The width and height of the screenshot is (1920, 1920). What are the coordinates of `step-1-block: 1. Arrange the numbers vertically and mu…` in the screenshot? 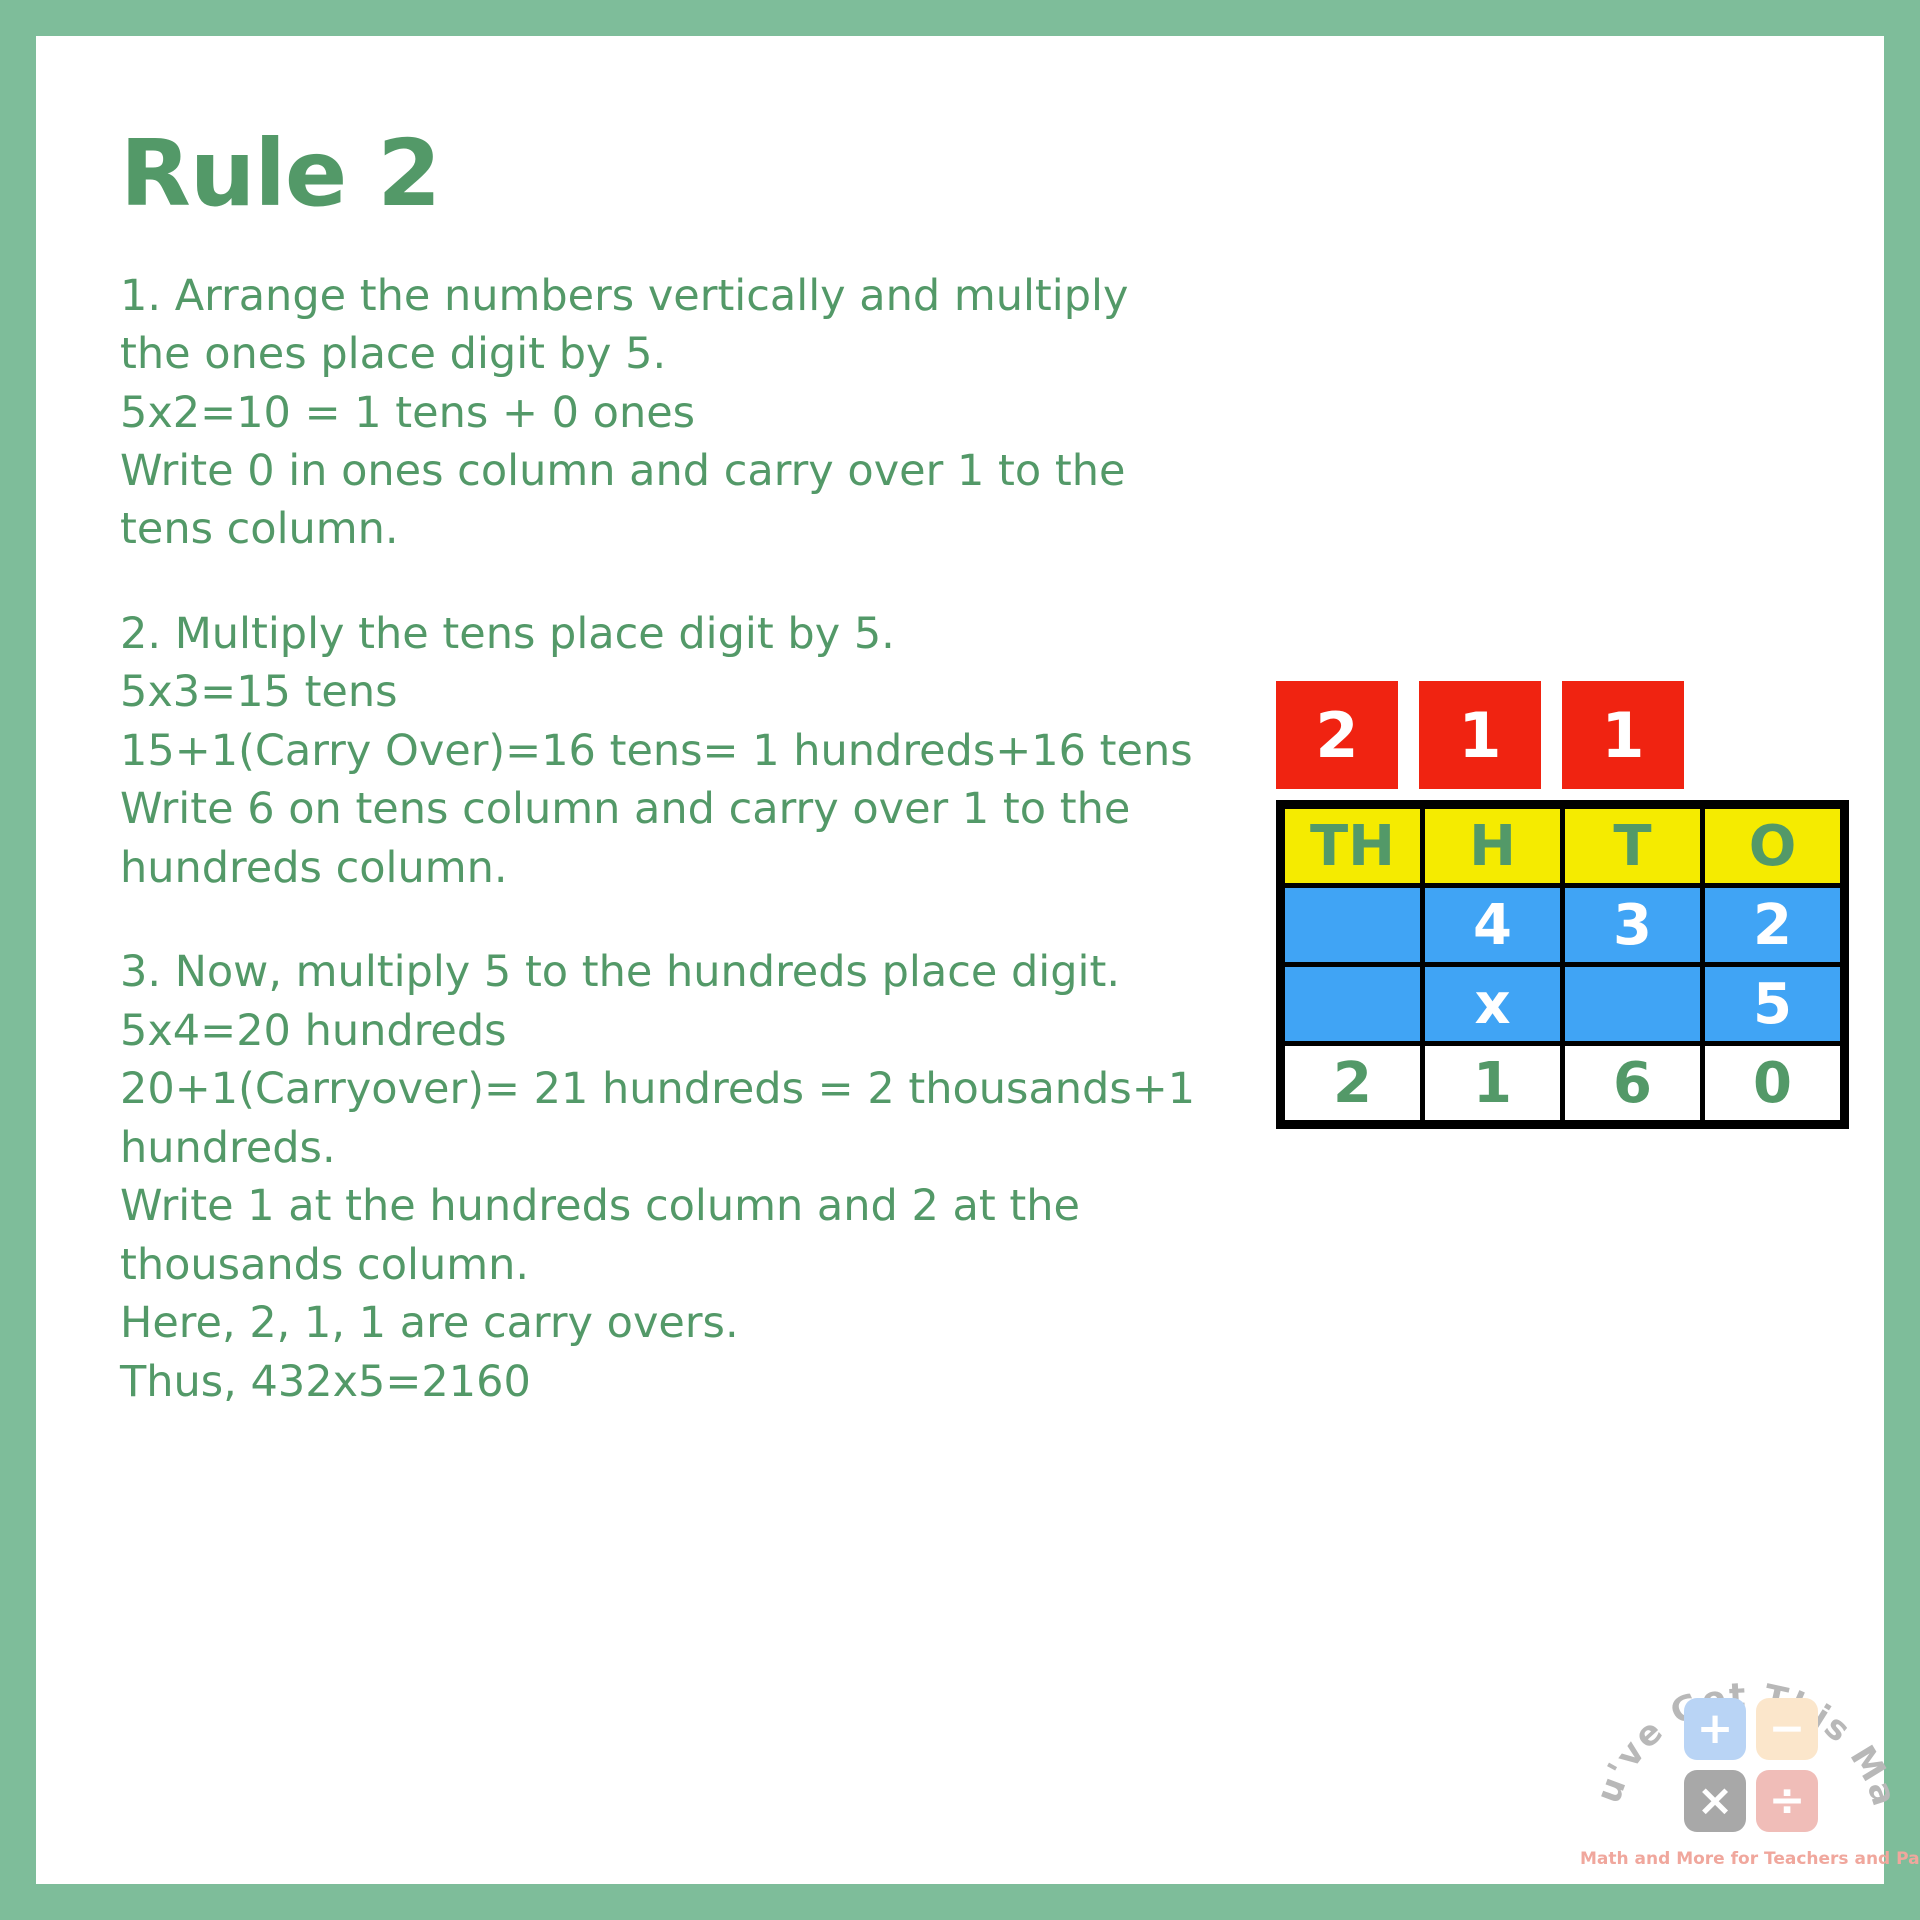 It's located at (670, 413).